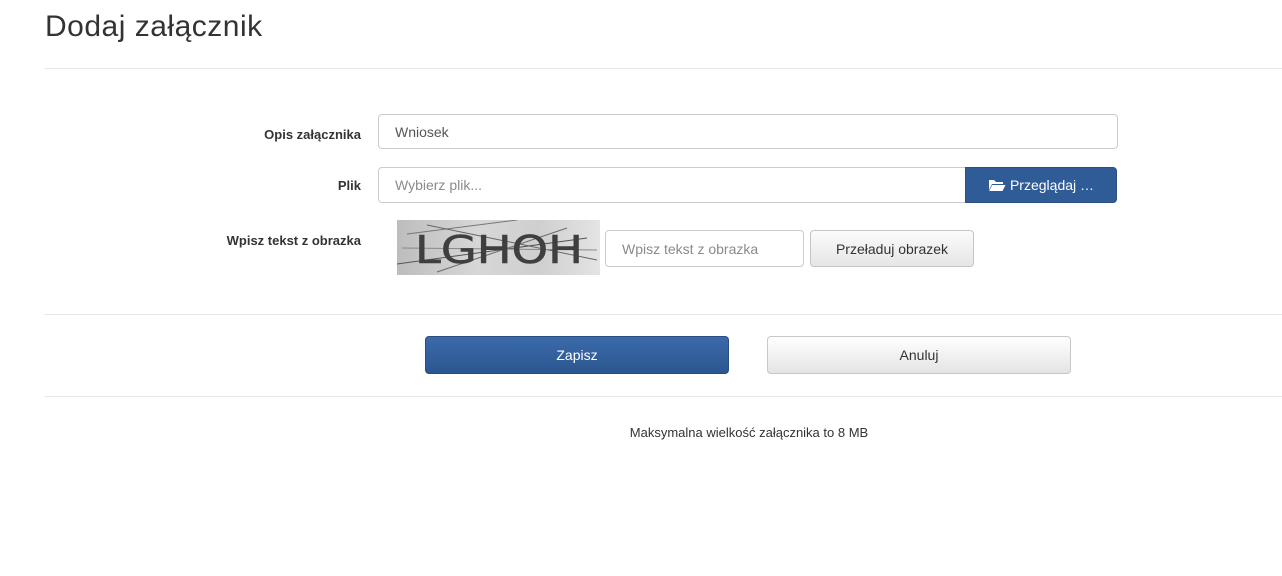  Describe the element at coordinates (293, 240) in the screenshot. I see `captcha-label: Wpisz tekst z obrazka` at that location.